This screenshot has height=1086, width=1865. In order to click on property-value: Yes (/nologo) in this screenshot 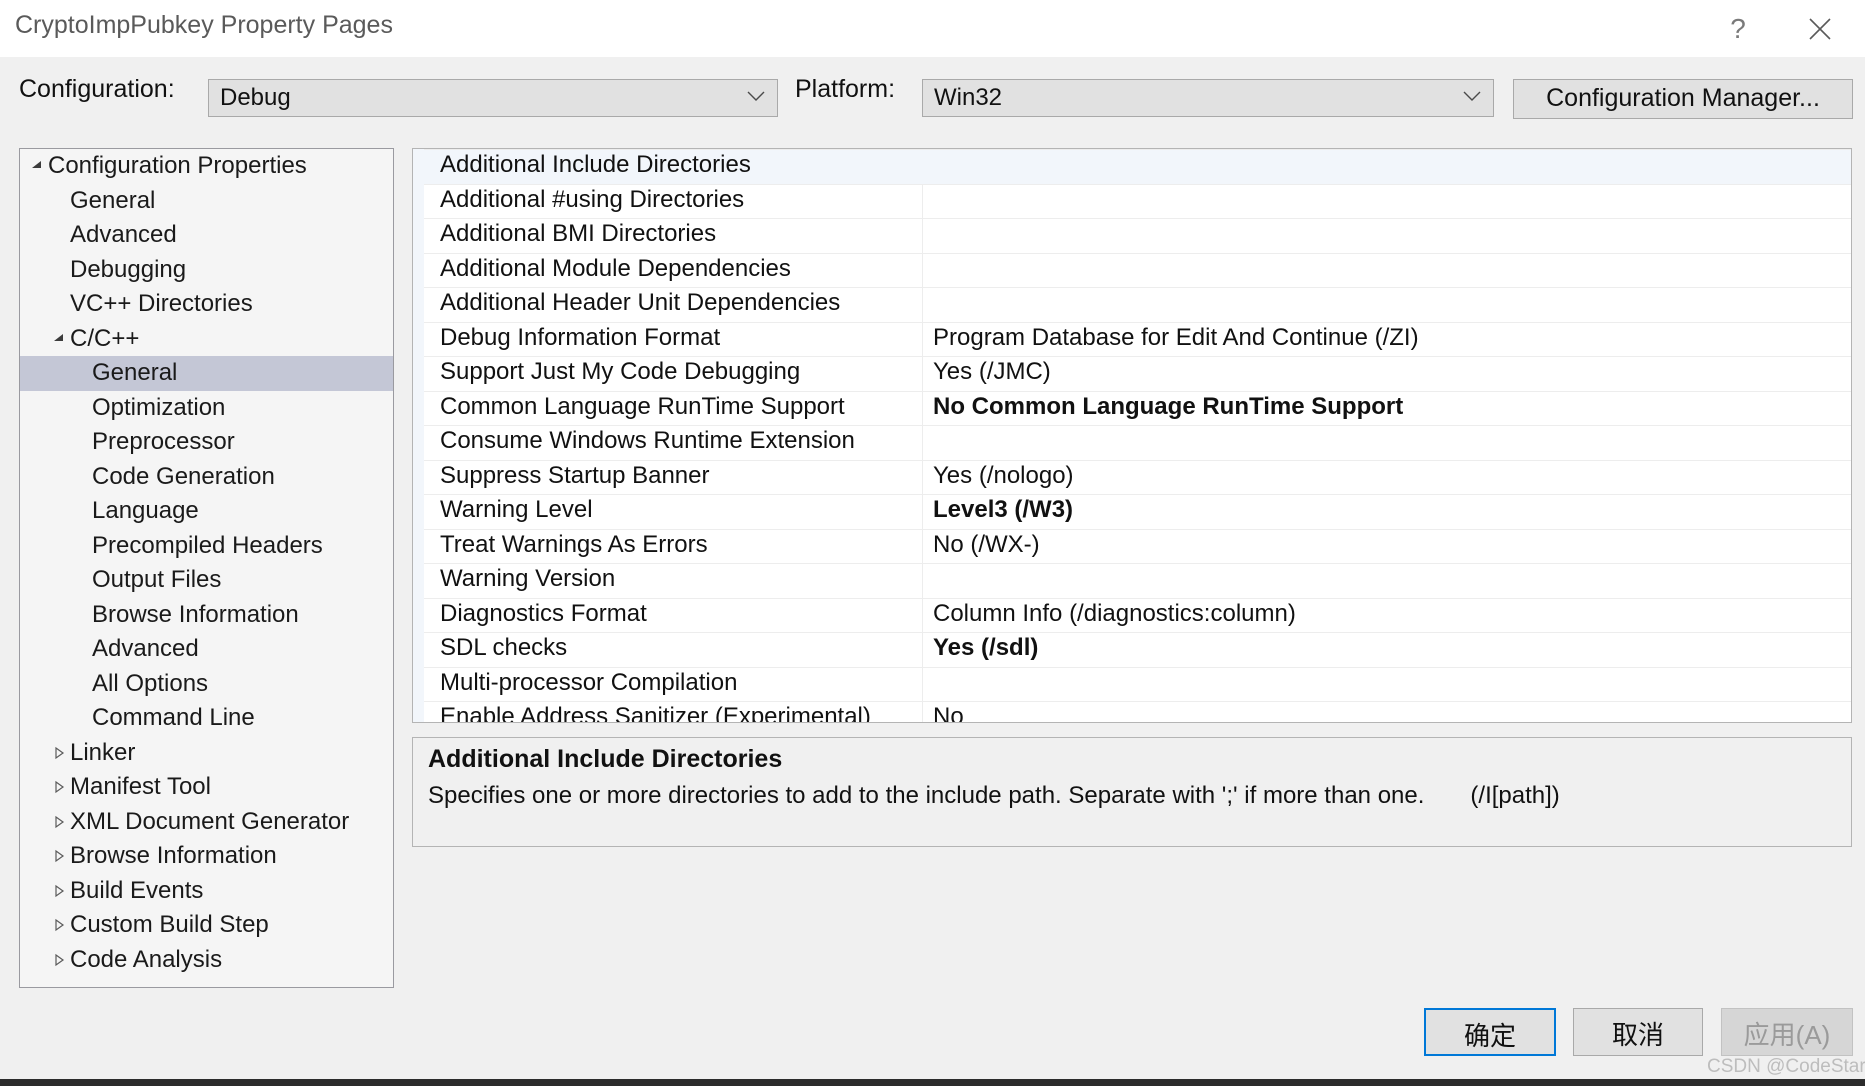, I will do `click(1003, 476)`.